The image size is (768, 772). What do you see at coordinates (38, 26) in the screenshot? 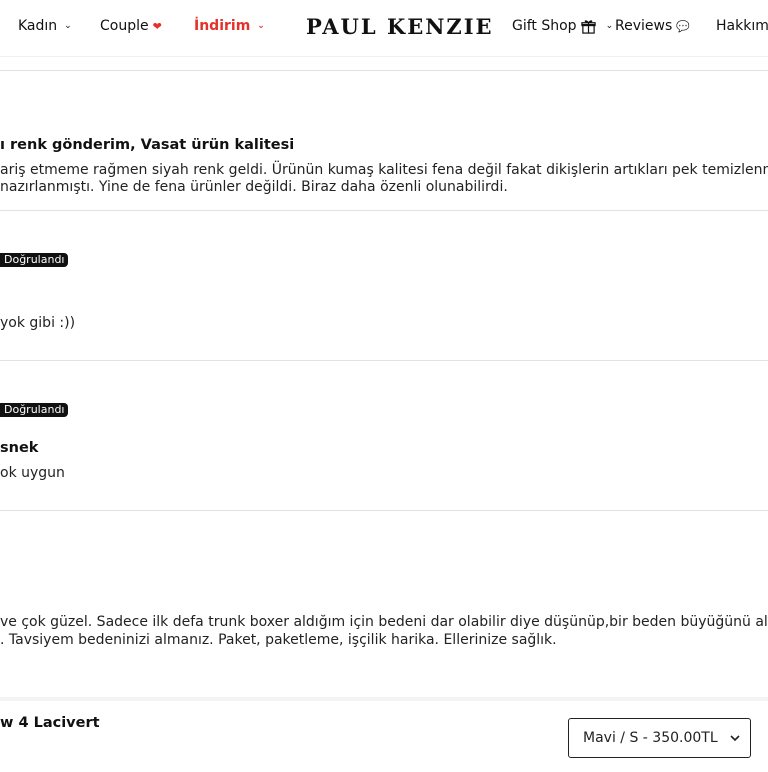
I see `nav-label: Kadın` at bounding box center [38, 26].